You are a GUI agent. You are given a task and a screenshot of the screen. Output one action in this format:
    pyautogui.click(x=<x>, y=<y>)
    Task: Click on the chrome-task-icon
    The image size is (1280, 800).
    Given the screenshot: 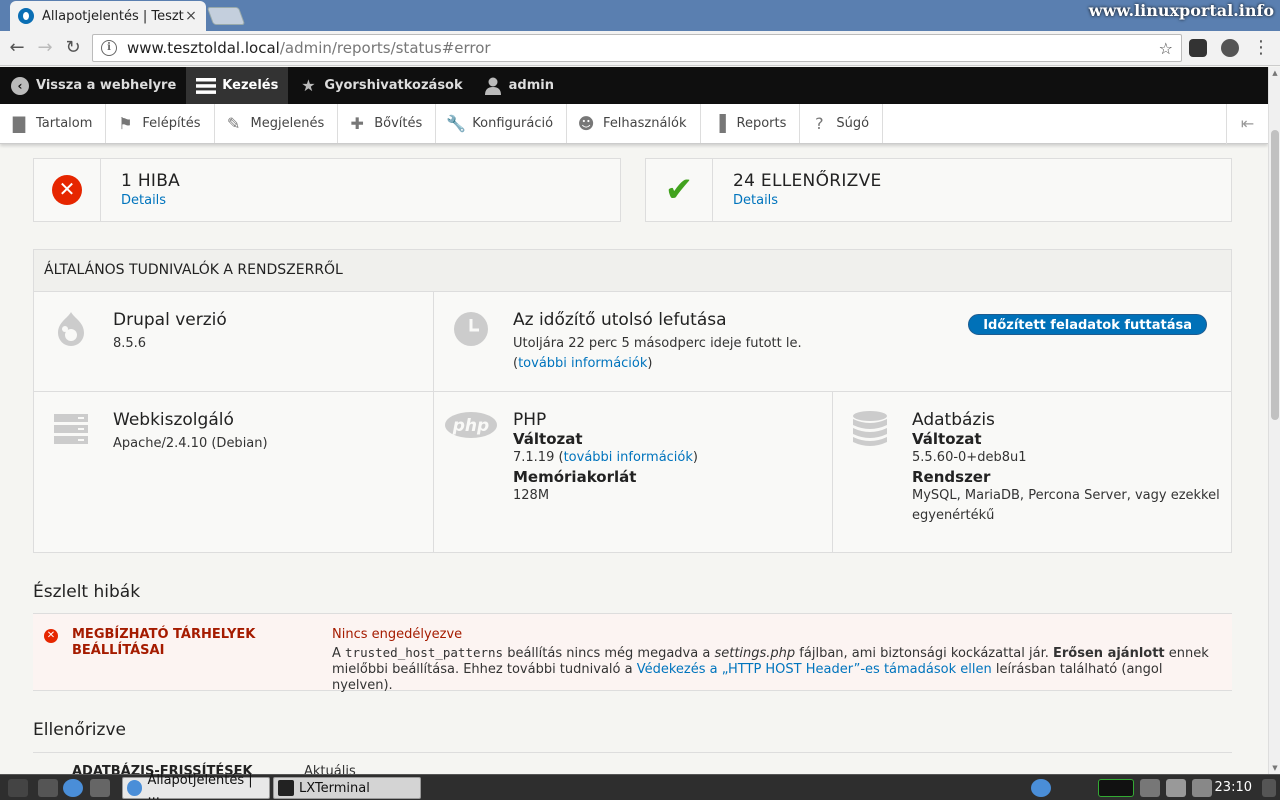 What is the action you would take?
    pyautogui.click(x=135, y=788)
    